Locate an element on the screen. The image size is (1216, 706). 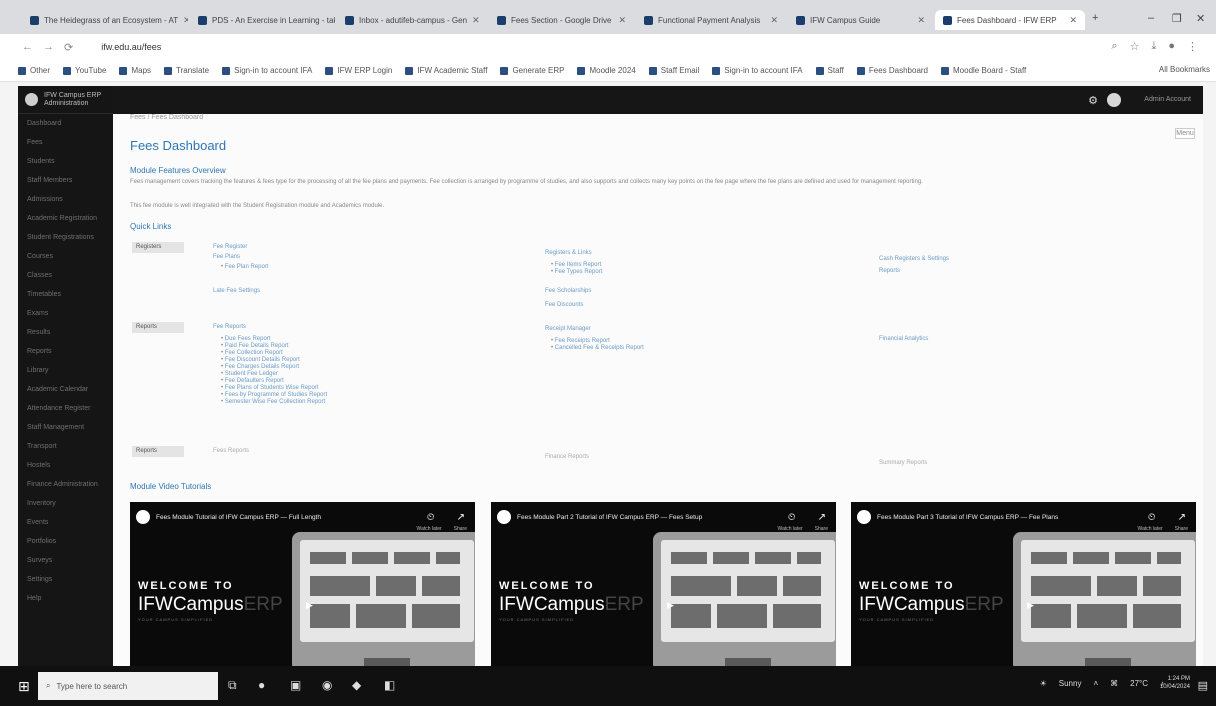
more-menu-icon: ⋮ is located at coordinates (1192, 46).